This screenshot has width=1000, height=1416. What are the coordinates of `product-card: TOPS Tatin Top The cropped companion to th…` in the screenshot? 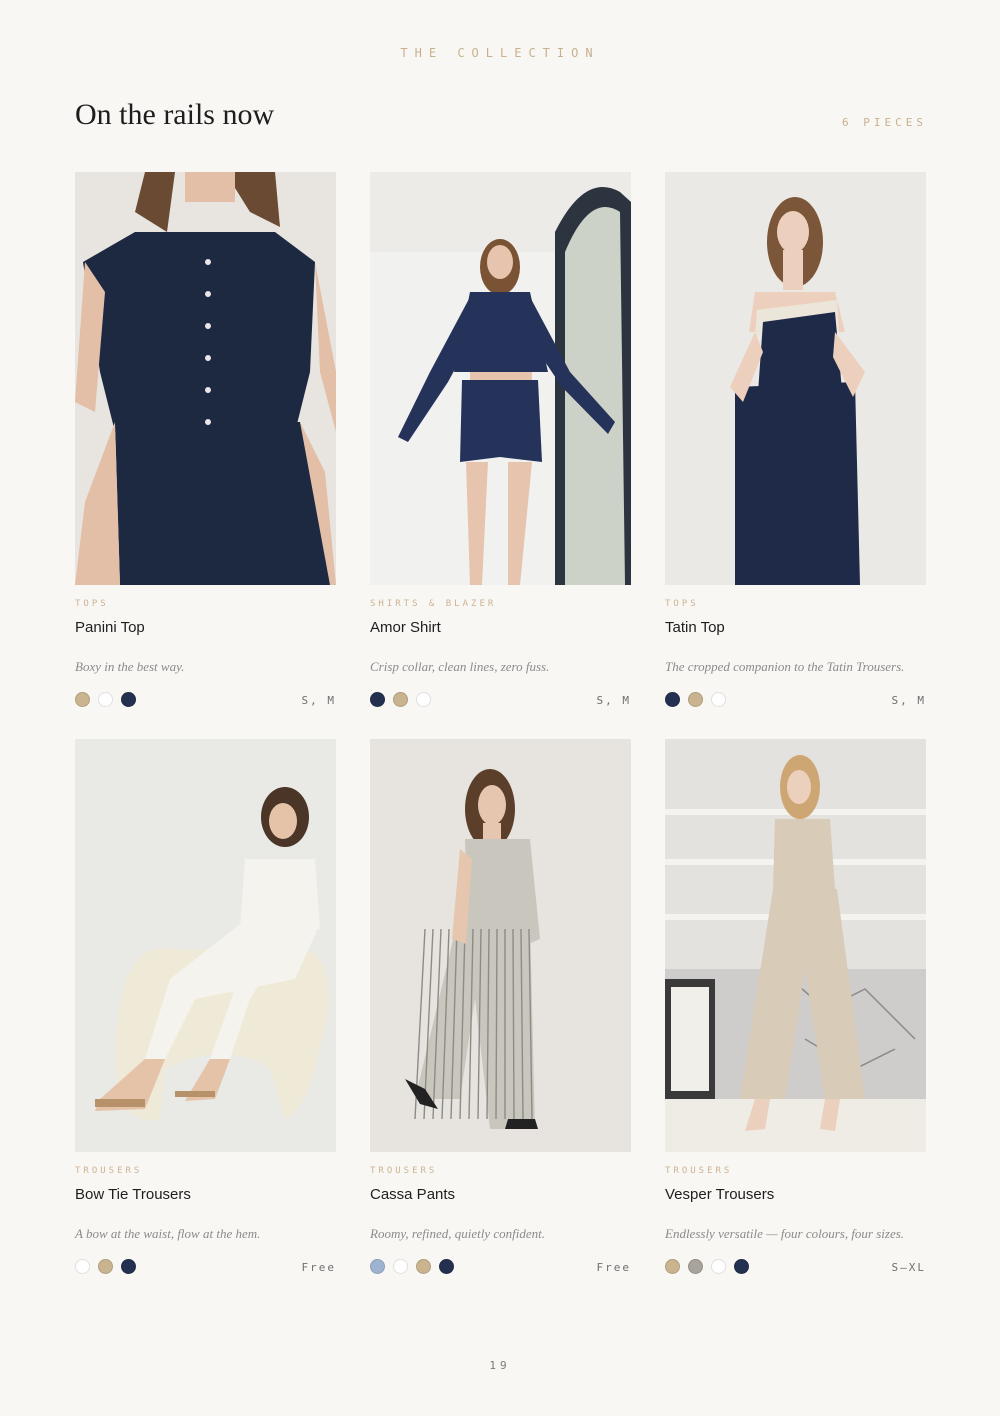 It's located at (795, 443).